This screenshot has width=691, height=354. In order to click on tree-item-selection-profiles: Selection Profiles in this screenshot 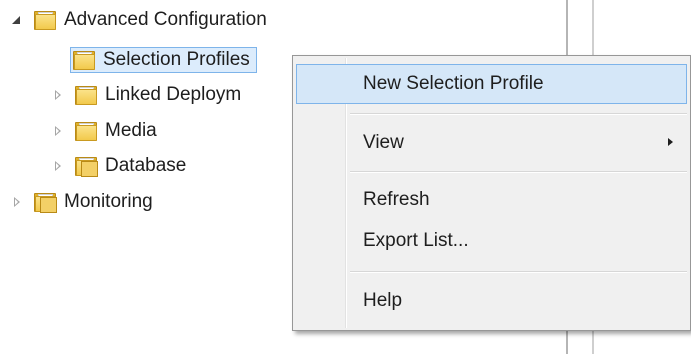, I will do `click(163, 60)`.